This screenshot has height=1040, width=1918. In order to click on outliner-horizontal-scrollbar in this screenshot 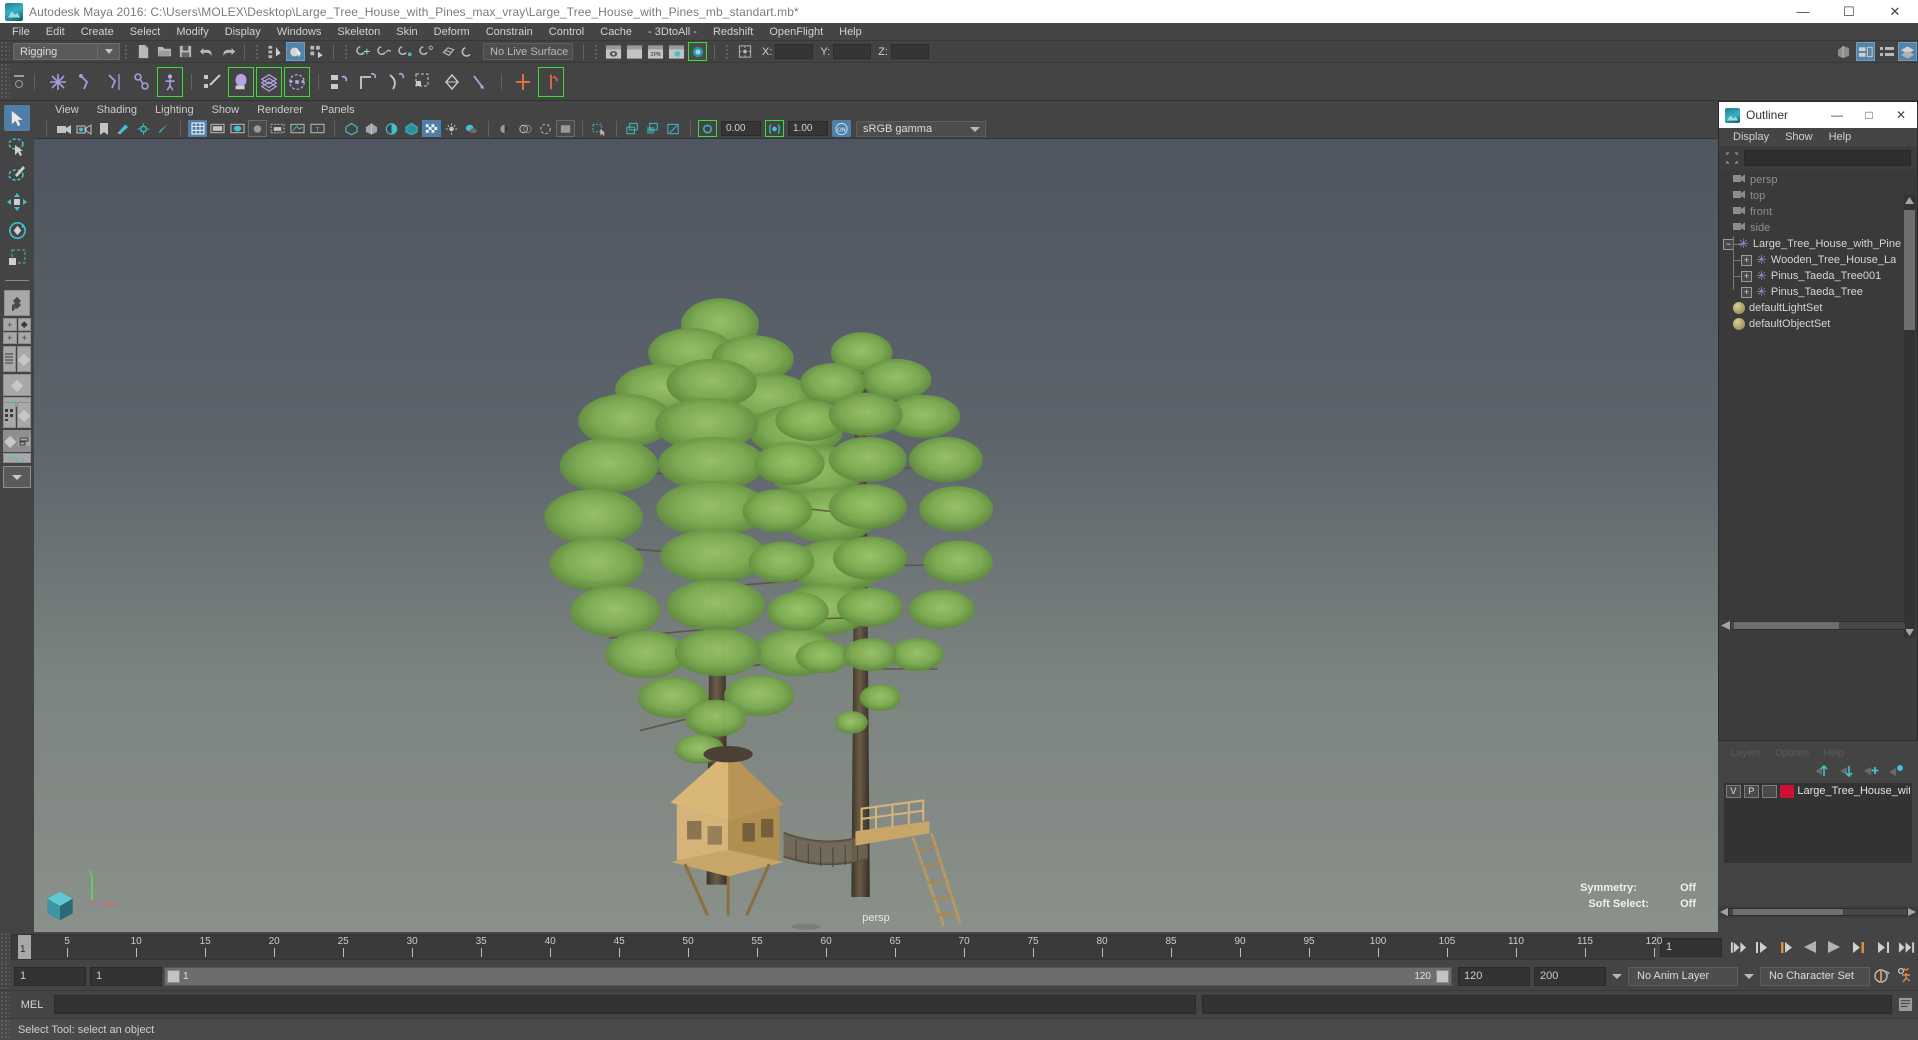, I will do `click(1818, 625)`.